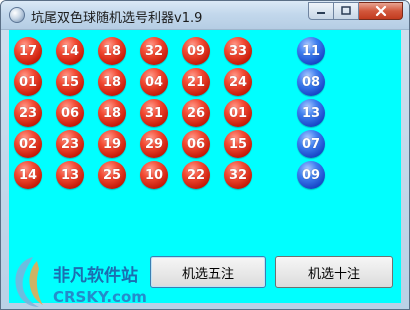 The image size is (410, 310). I want to click on red-ball-number: 22, so click(196, 175).